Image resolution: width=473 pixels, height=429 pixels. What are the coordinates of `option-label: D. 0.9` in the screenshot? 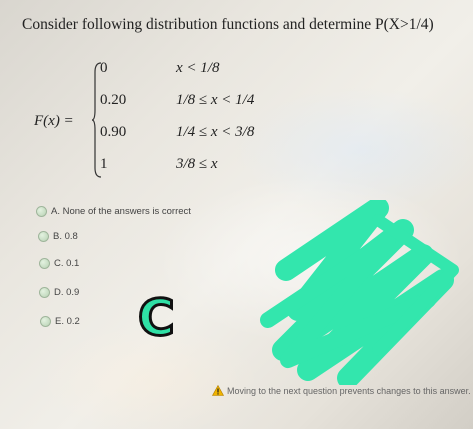 It's located at (67, 292).